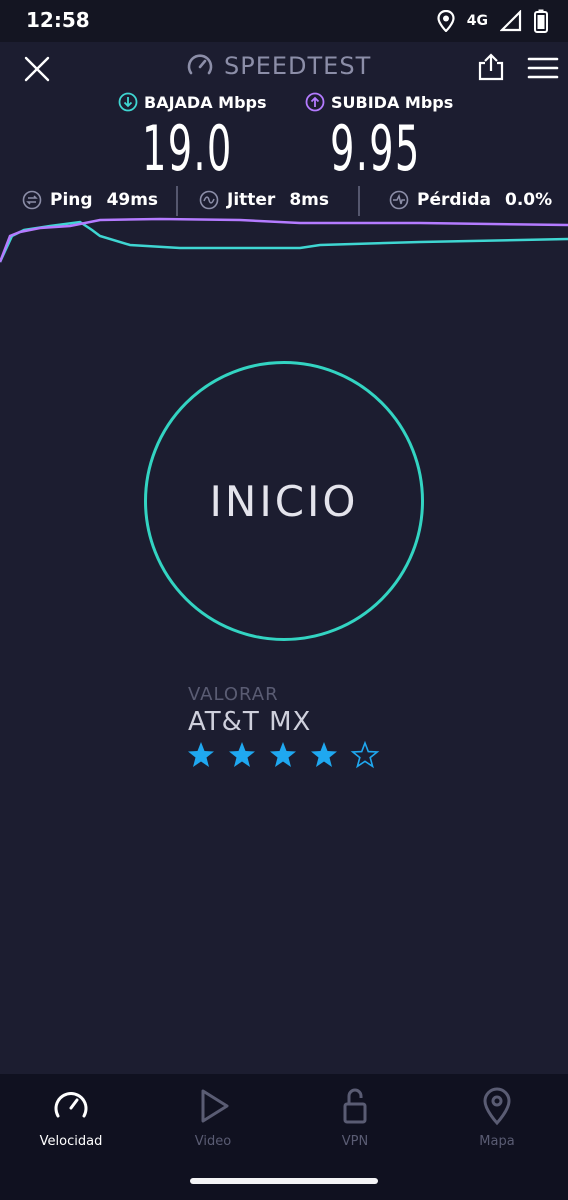 Image resolution: width=568 pixels, height=1200 pixels. I want to click on jitter-icon, so click(209, 200).